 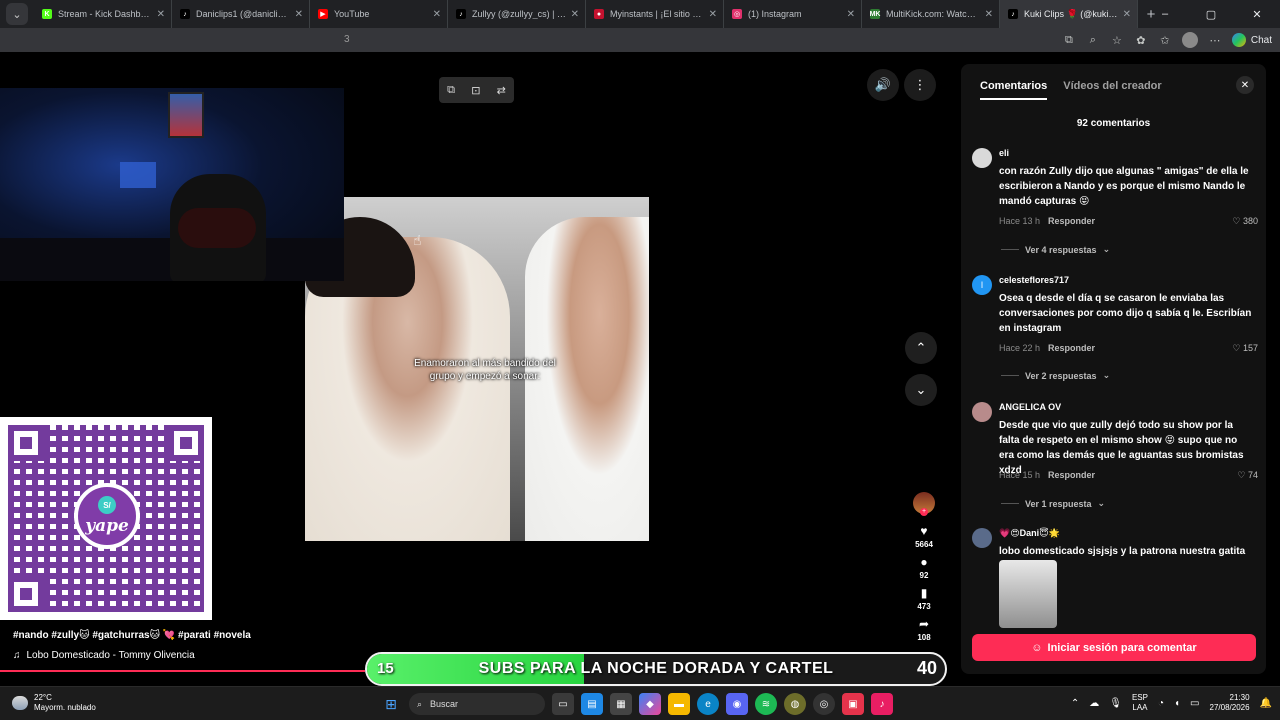 What do you see at coordinates (1189, 40) in the screenshot?
I see `profile-avatar` at bounding box center [1189, 40].